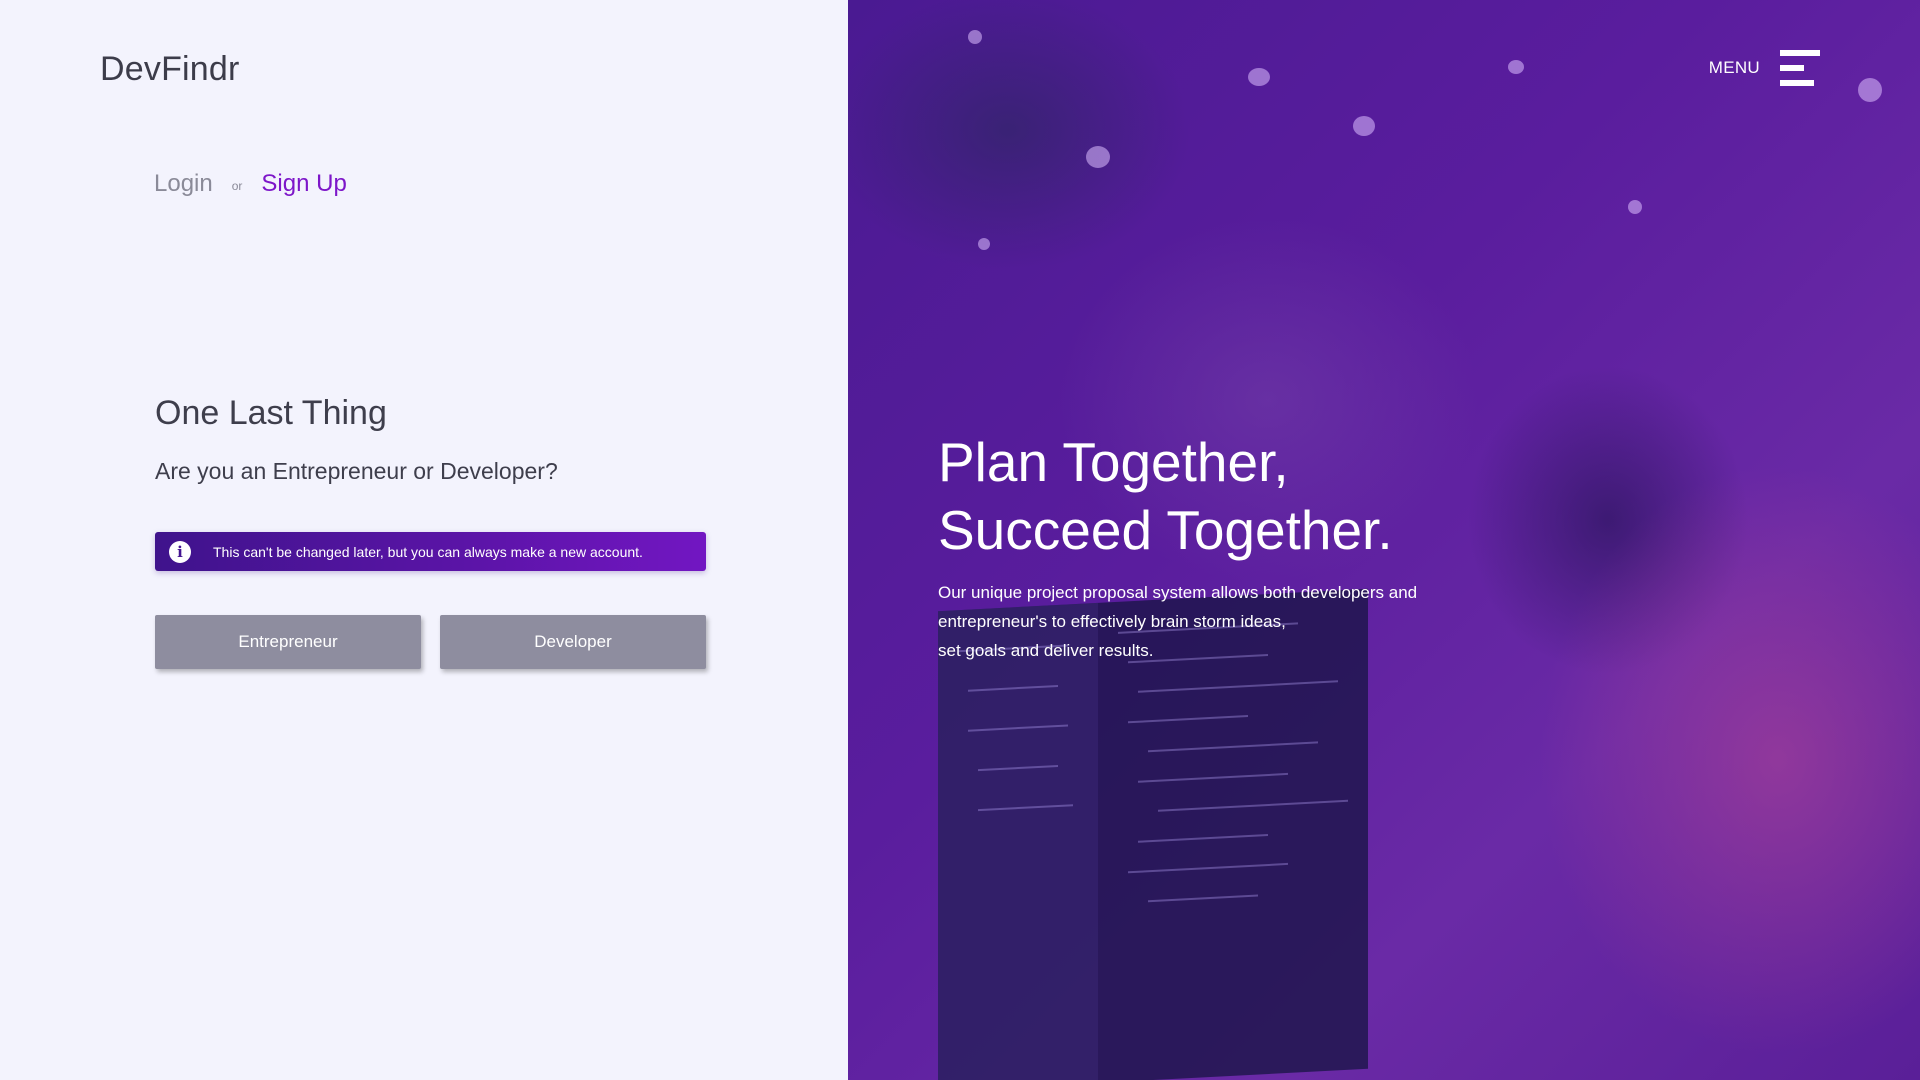 The image size is (1920, 1080). I want to click on signup-link: Sign Up, so click(303, 184).